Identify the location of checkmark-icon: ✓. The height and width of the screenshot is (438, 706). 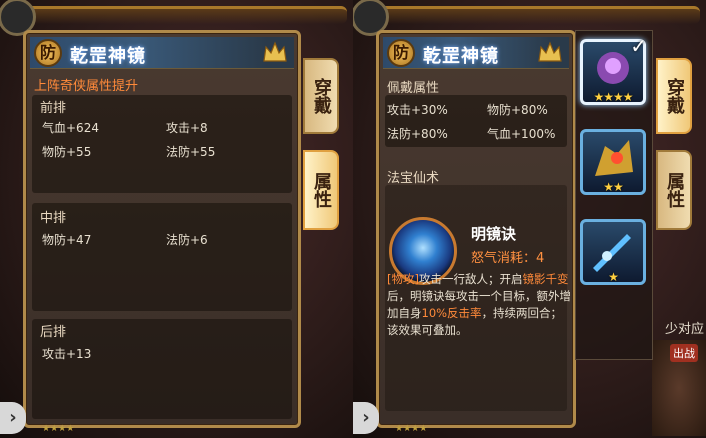
(638, 46).